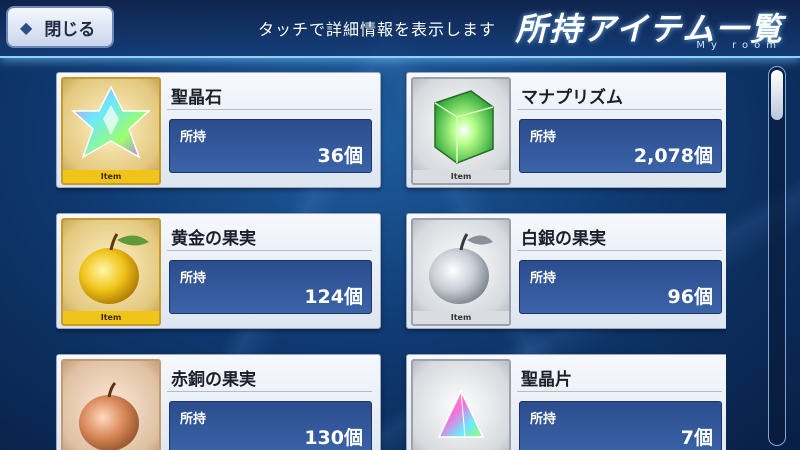  I want to click on golden-apple-icon, so click(114, 268).